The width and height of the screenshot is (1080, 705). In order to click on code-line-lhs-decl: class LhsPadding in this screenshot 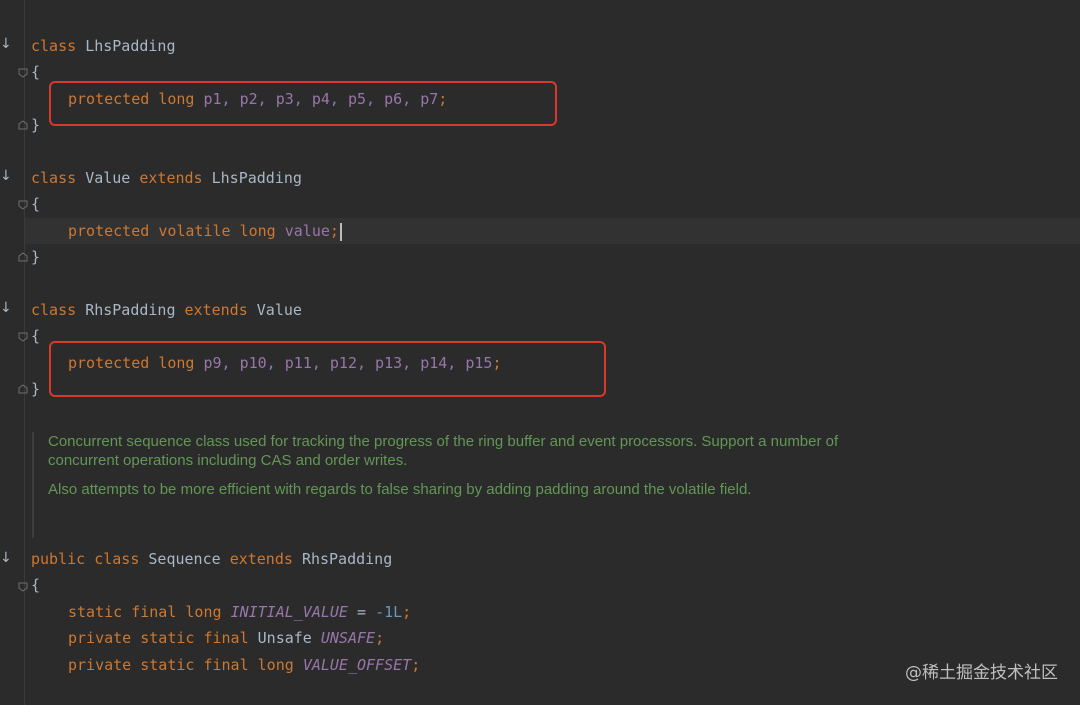, I will do `click(103, 46)`.